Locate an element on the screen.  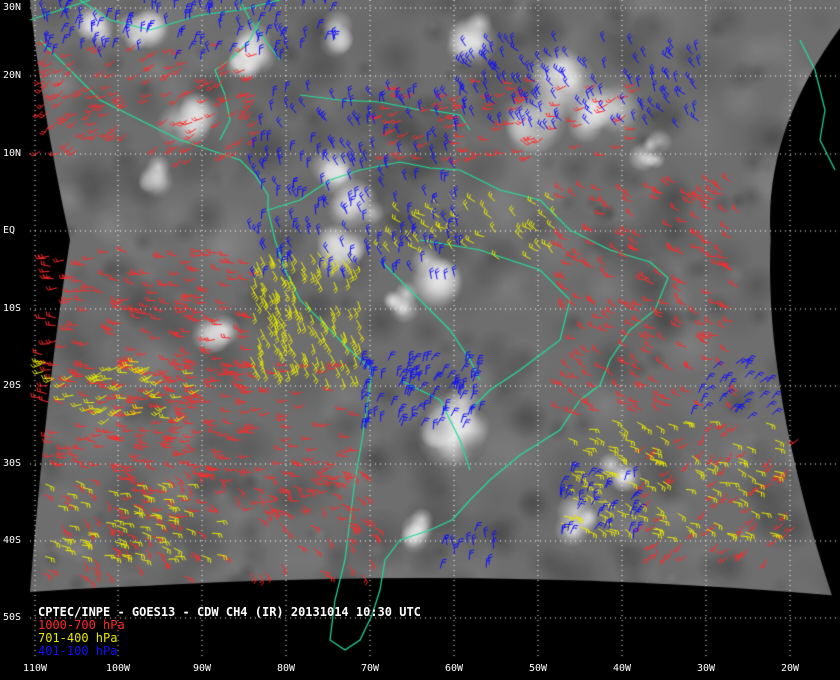
longitude-label: 80W is located at coordinates (286, 668).